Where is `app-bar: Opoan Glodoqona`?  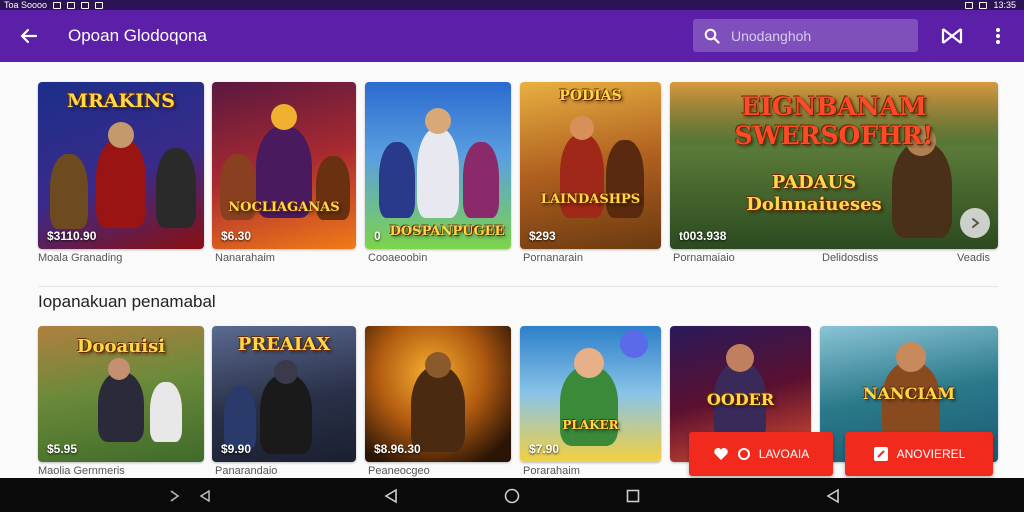 app-bar: Opoan Glodoqona is located at coordinates (512, 36).